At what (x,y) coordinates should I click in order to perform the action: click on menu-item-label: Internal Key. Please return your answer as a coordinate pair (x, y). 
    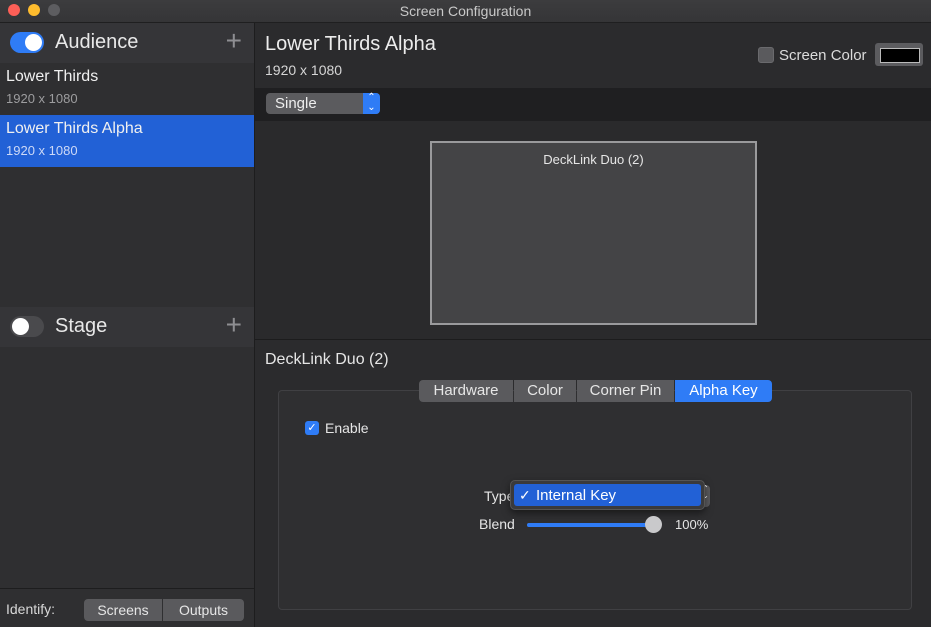
    Looking at the image, I should click on (576, 495).